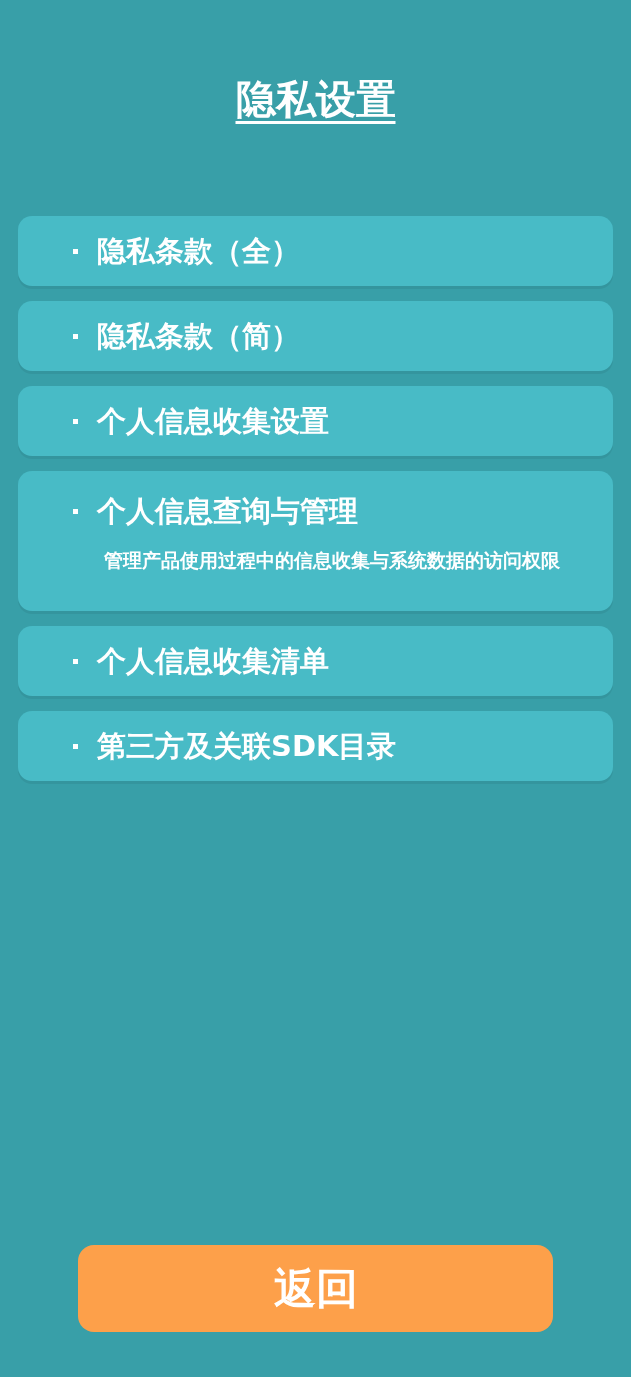  I want to click on menu-item: 隐私条款（全）, so click(315, 251).